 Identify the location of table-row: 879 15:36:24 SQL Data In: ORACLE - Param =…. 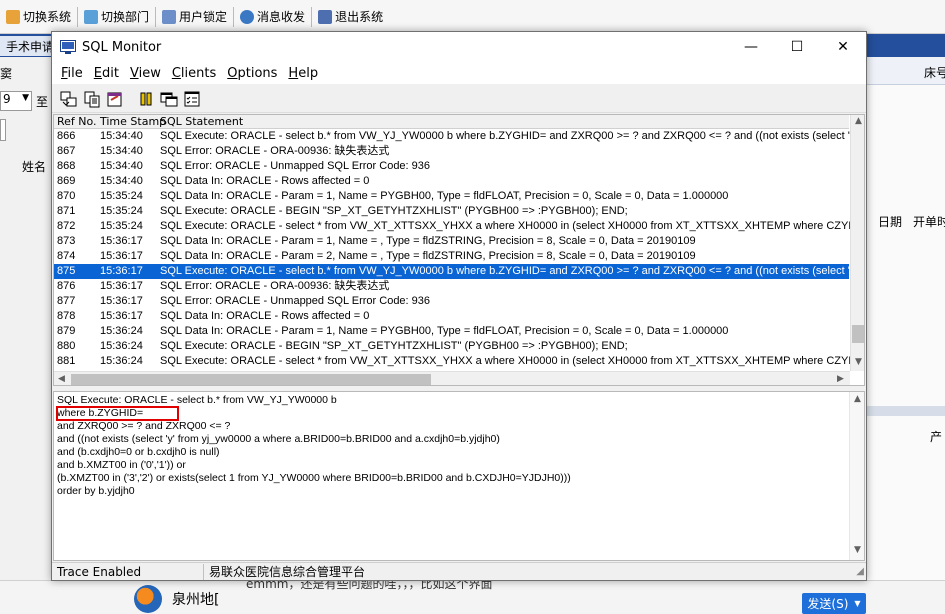
(451, 331).